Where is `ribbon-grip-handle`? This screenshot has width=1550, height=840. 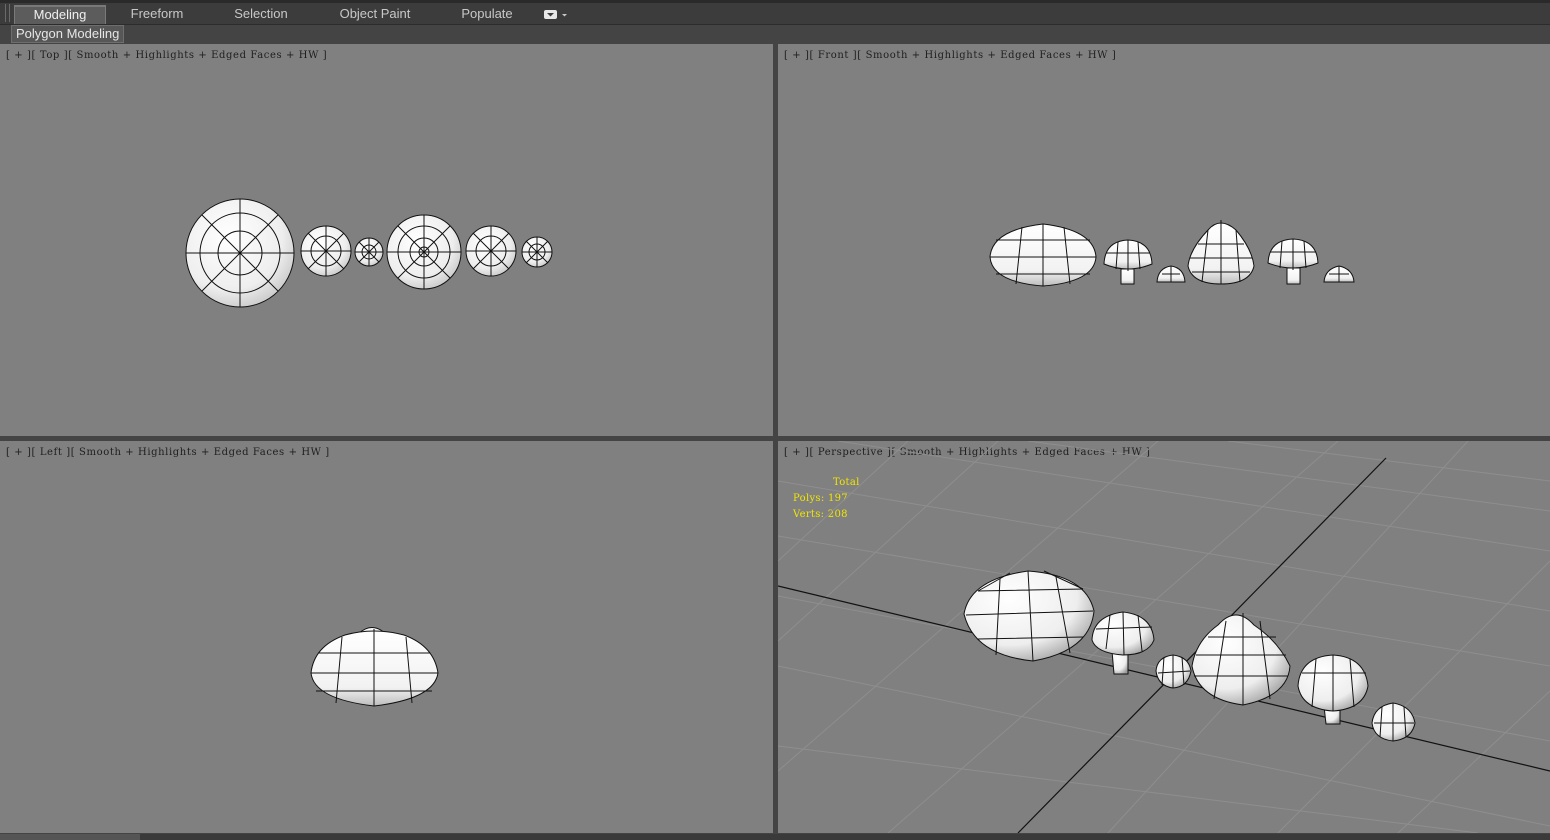
ribbon-grip-handle is located at coordinates (7, 13).